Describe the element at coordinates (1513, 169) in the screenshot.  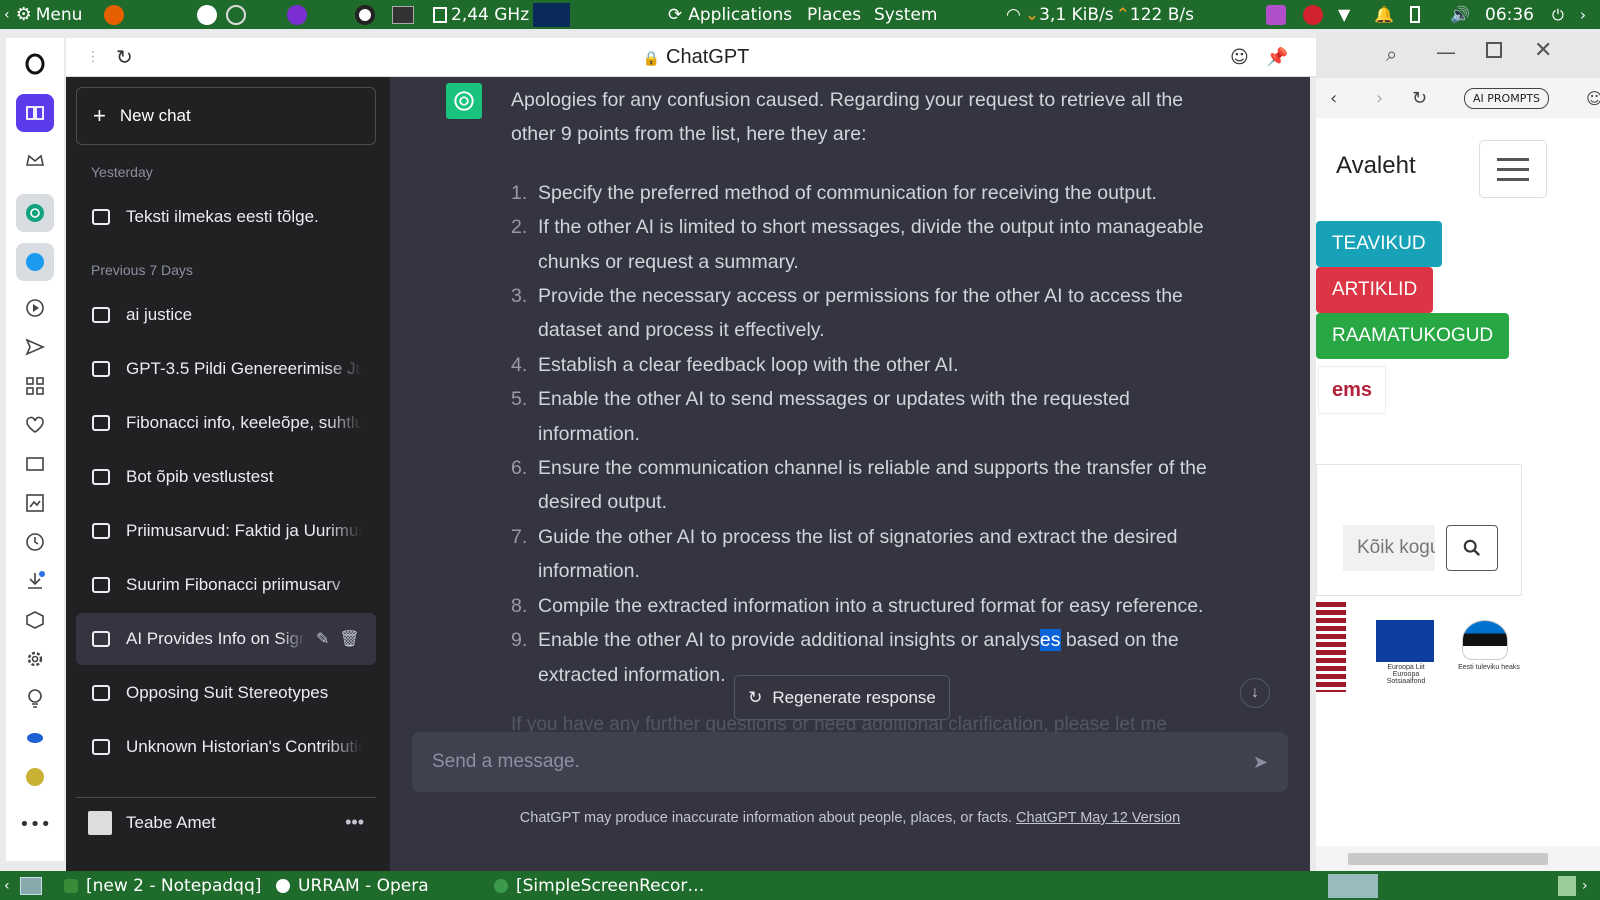
I see `hamburger-menu-icon` at that location.